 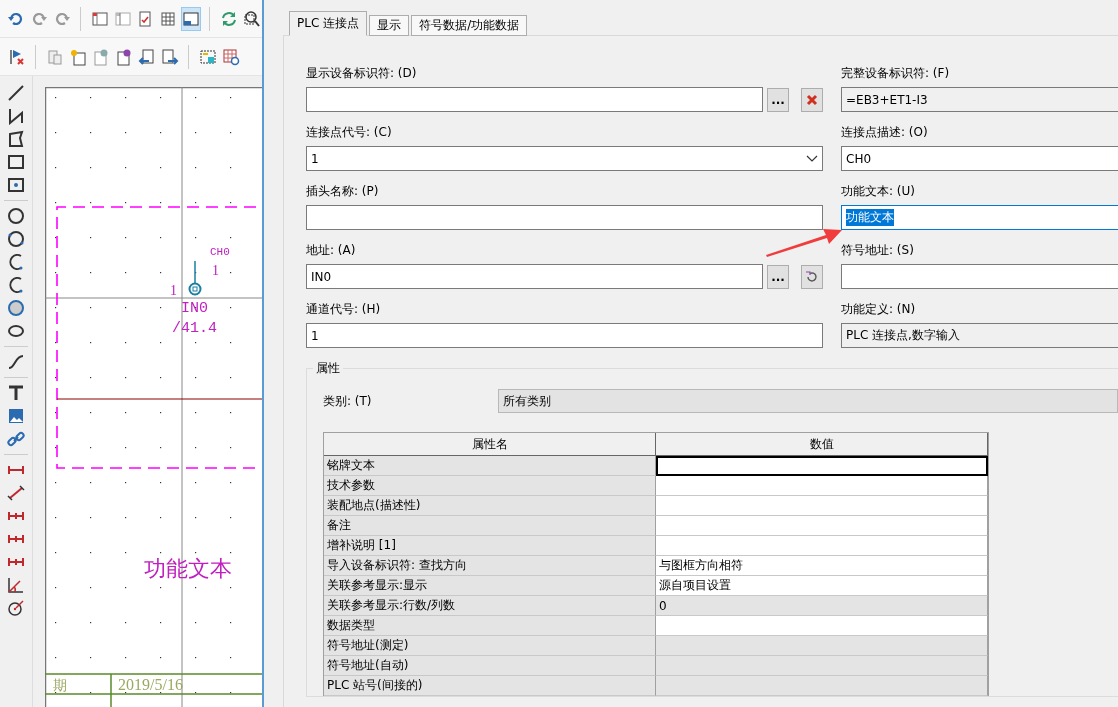 I want to click on title-block-date: 2019/5/16, so click(x=150, y=684).